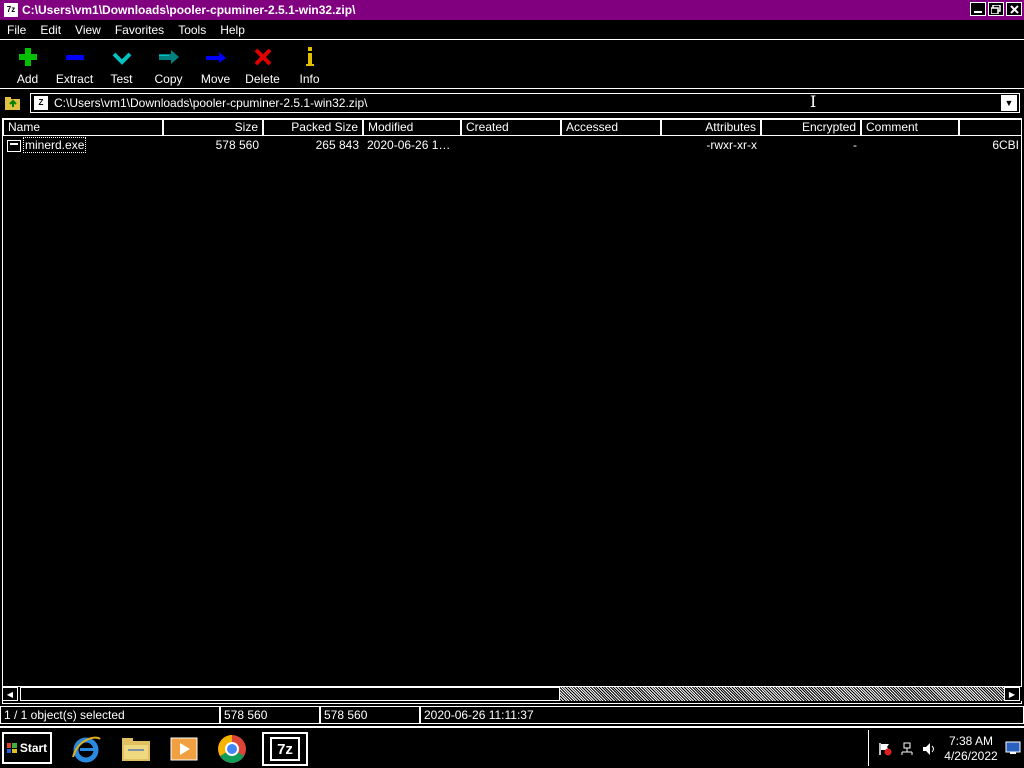 The width and height of the screenshot is (1024, 768). What do you see at coordinates (412, 127) in the screenshot?
I see `column-modified: Modified` at bounding box center [412, 127].